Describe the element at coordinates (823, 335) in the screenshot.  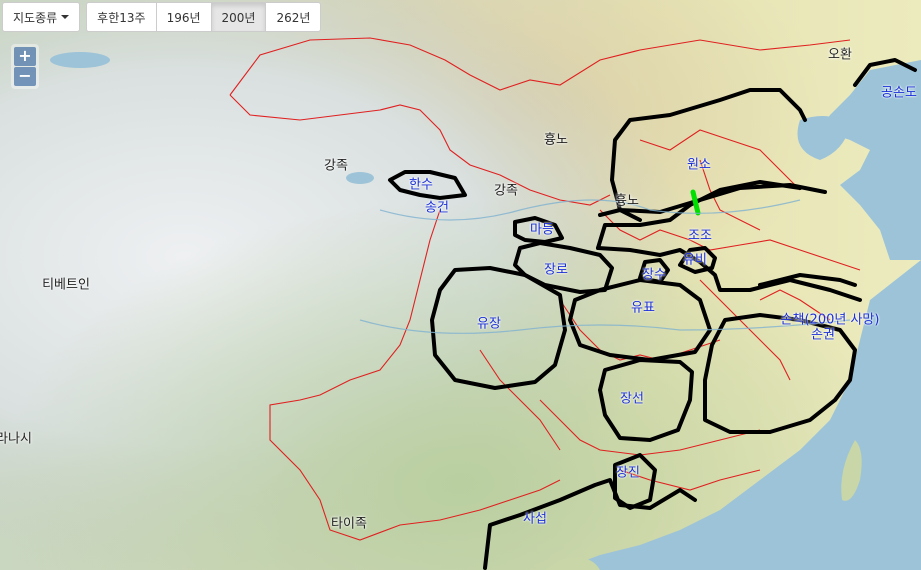
I see `faction-label-songwon: 손권` at that location.